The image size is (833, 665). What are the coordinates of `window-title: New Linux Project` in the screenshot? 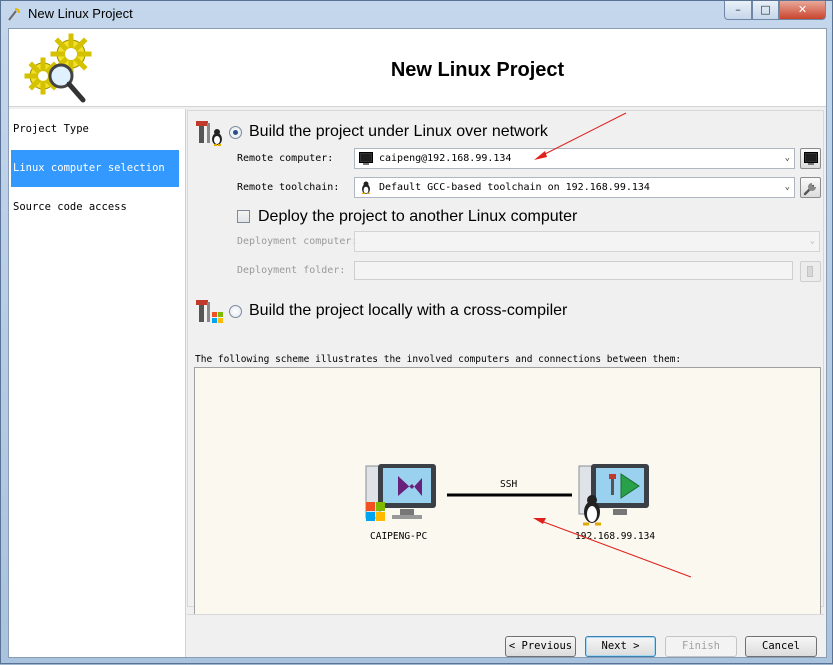 It's located at (80, 13).